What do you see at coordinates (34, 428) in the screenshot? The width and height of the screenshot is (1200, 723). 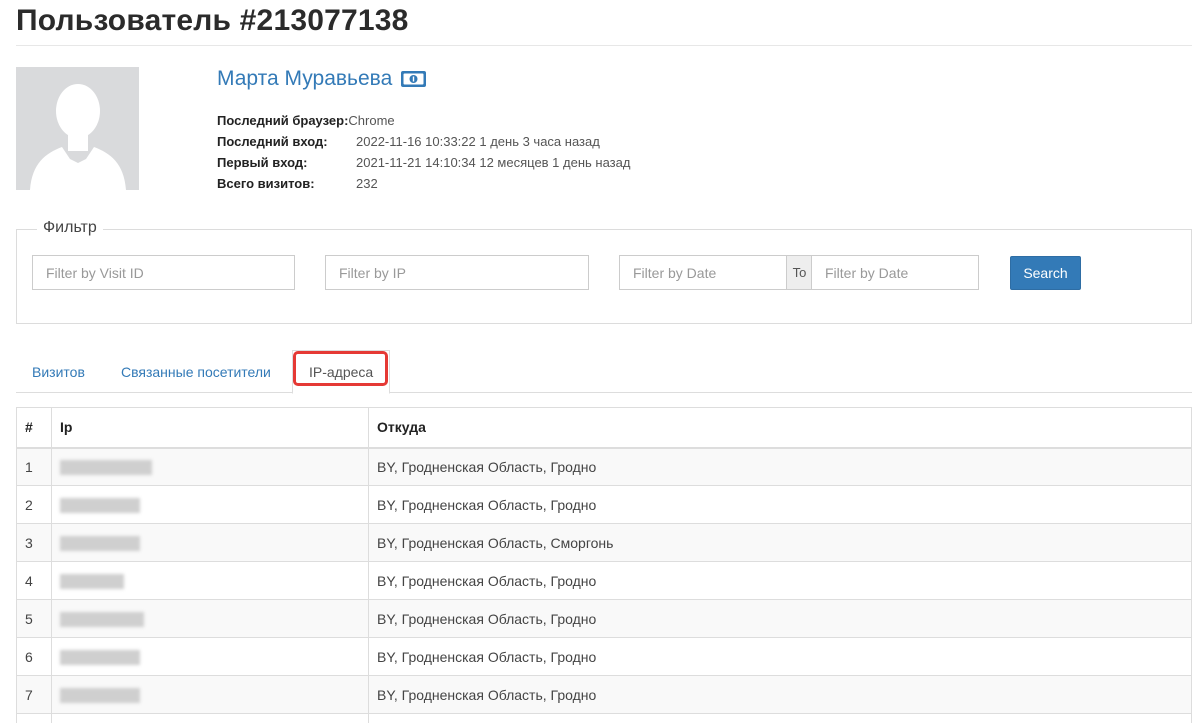 I see `column-header-number: #` at bounding box center [34, 428].